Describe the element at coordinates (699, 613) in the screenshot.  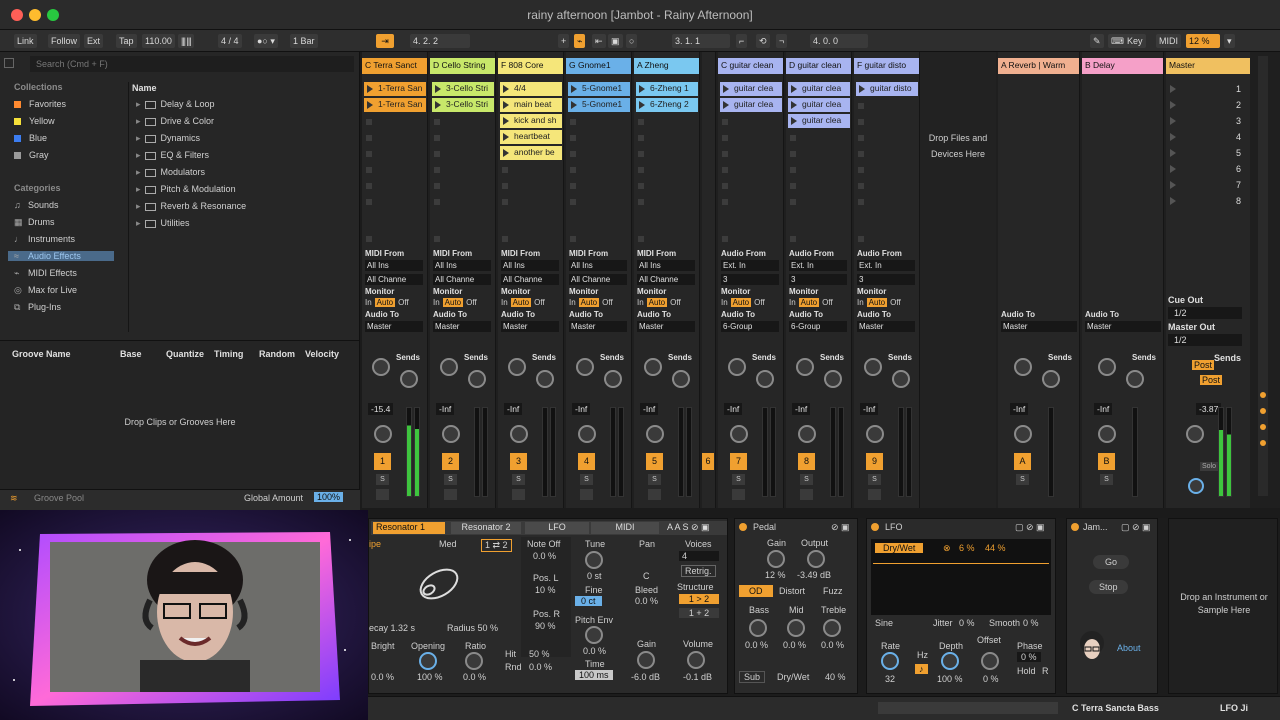
I see `structure-parallel: 1 + 2` at that location.